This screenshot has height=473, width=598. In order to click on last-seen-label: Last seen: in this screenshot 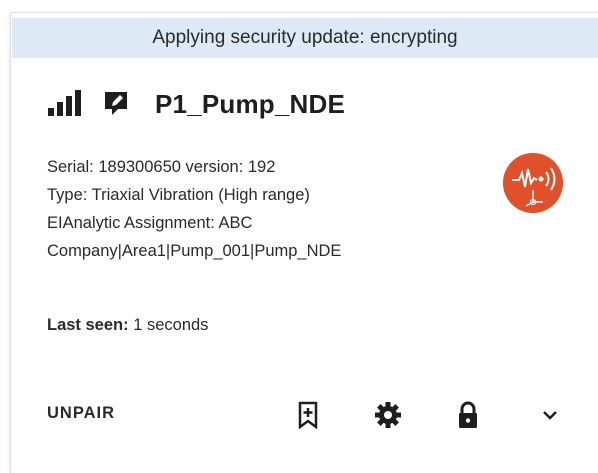, I will do `click(88, 325)`.